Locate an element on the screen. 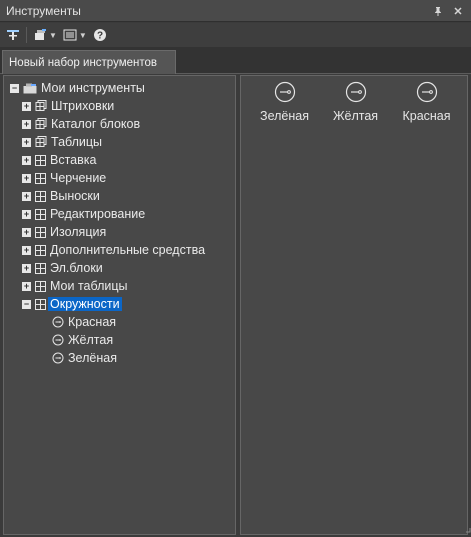 This screenshot has width=471, height=537. view-tool-button: ▼ is located at coordinates (75, 35).